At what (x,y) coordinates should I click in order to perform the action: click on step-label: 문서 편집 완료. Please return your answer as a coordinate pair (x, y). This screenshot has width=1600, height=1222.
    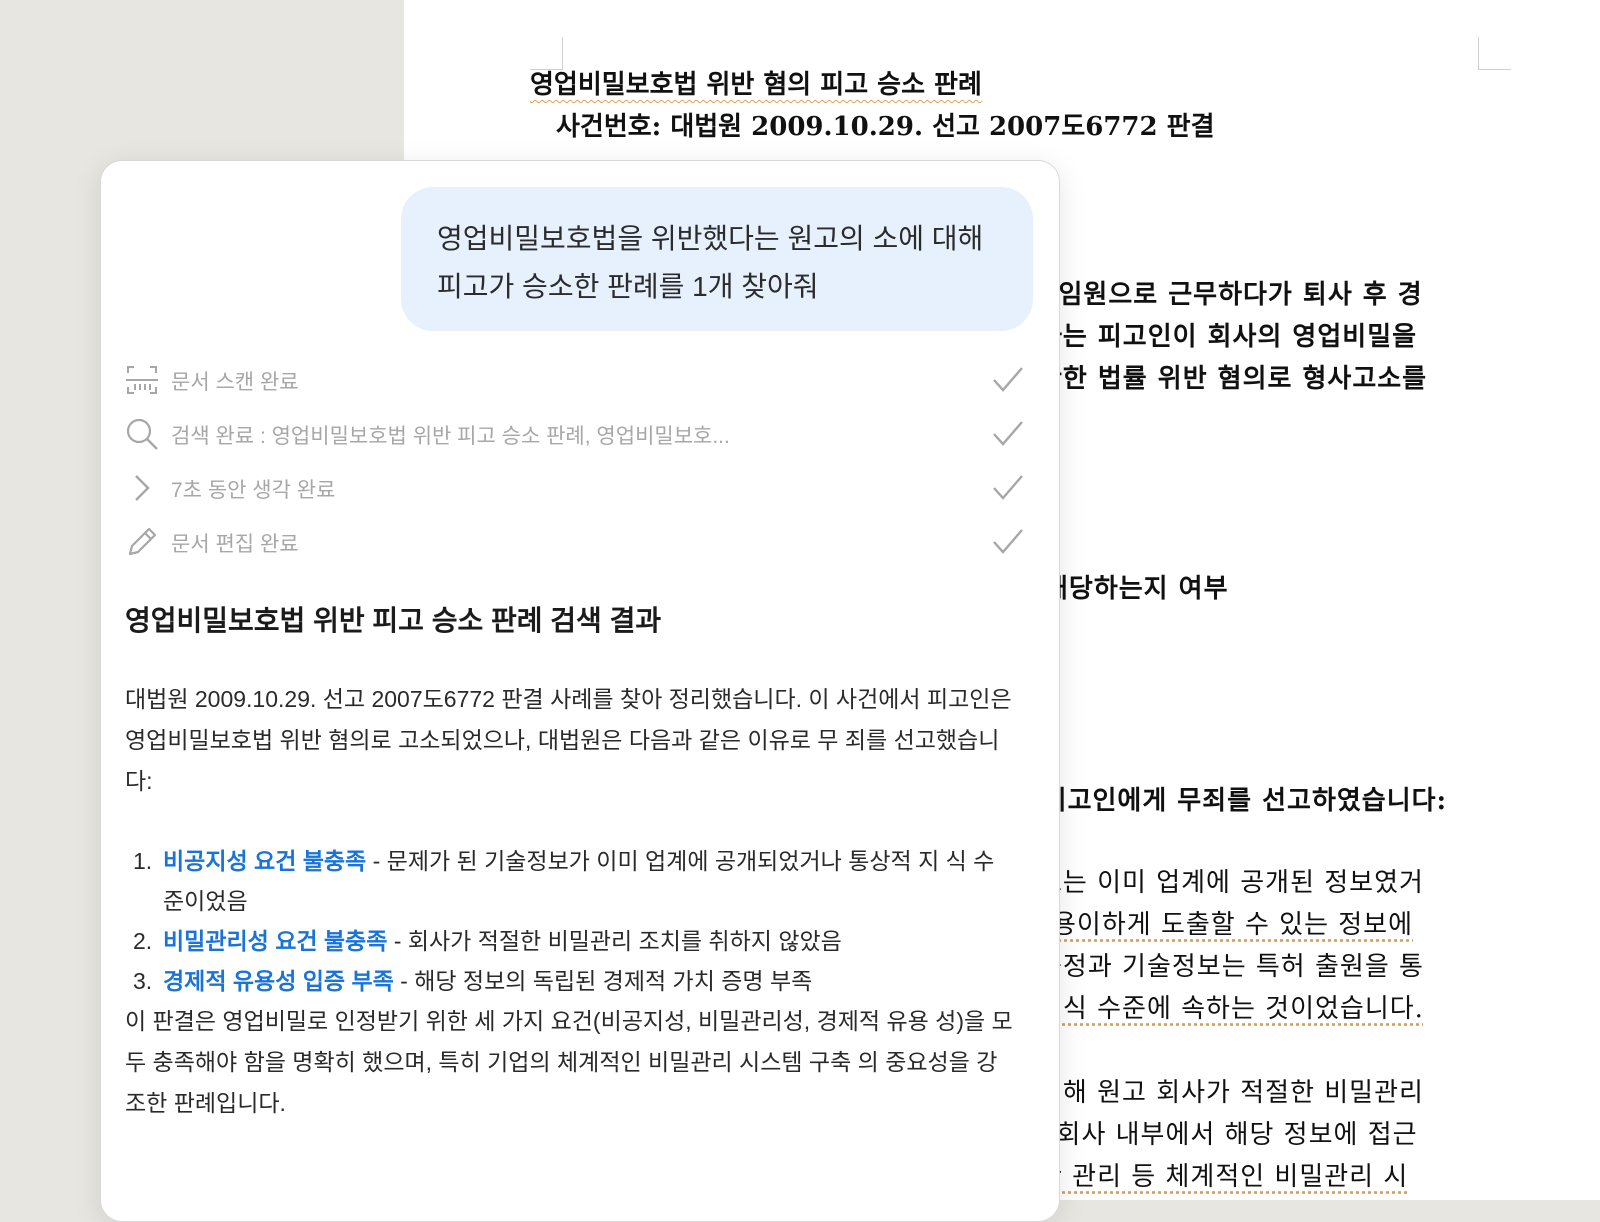
    Looking at the image, I should click on (235, 544).